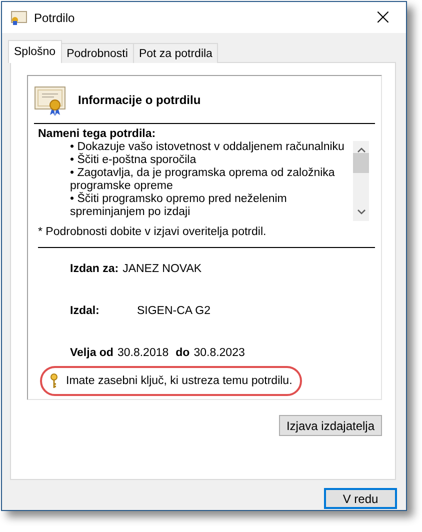 The width and height of the screenshot is (422, 532). I want to click on info-heading: Informacije o potrdilu, so click(139, 100).